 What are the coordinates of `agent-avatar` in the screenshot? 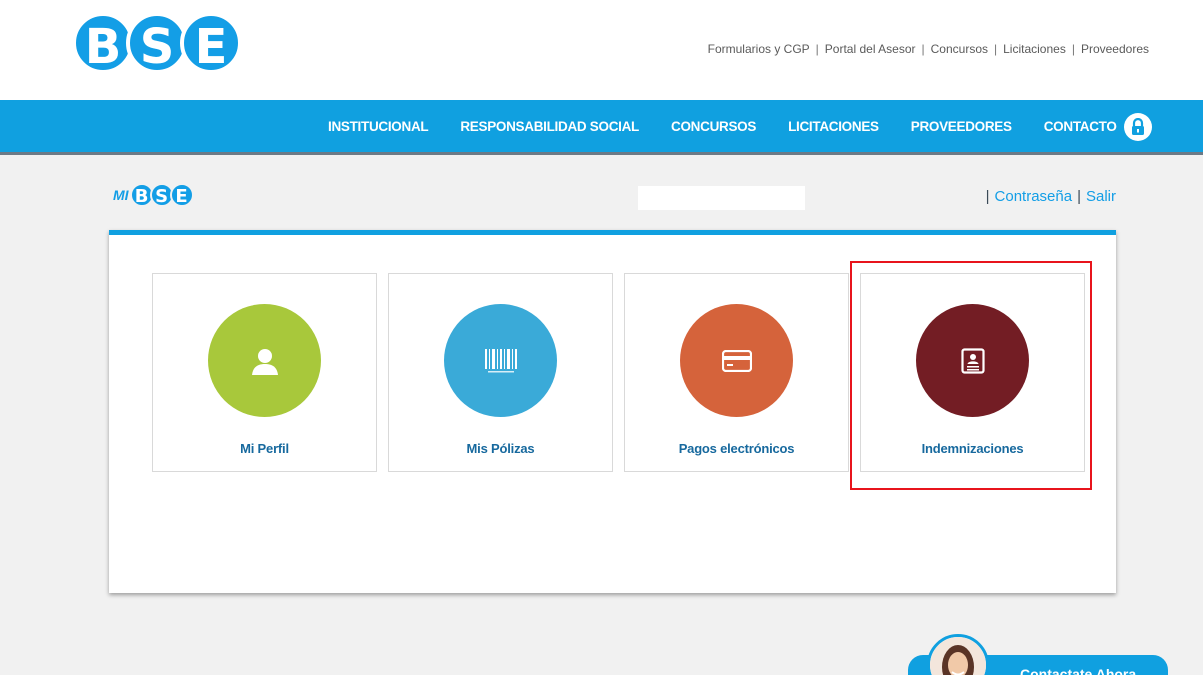 It's located at (958, 654).